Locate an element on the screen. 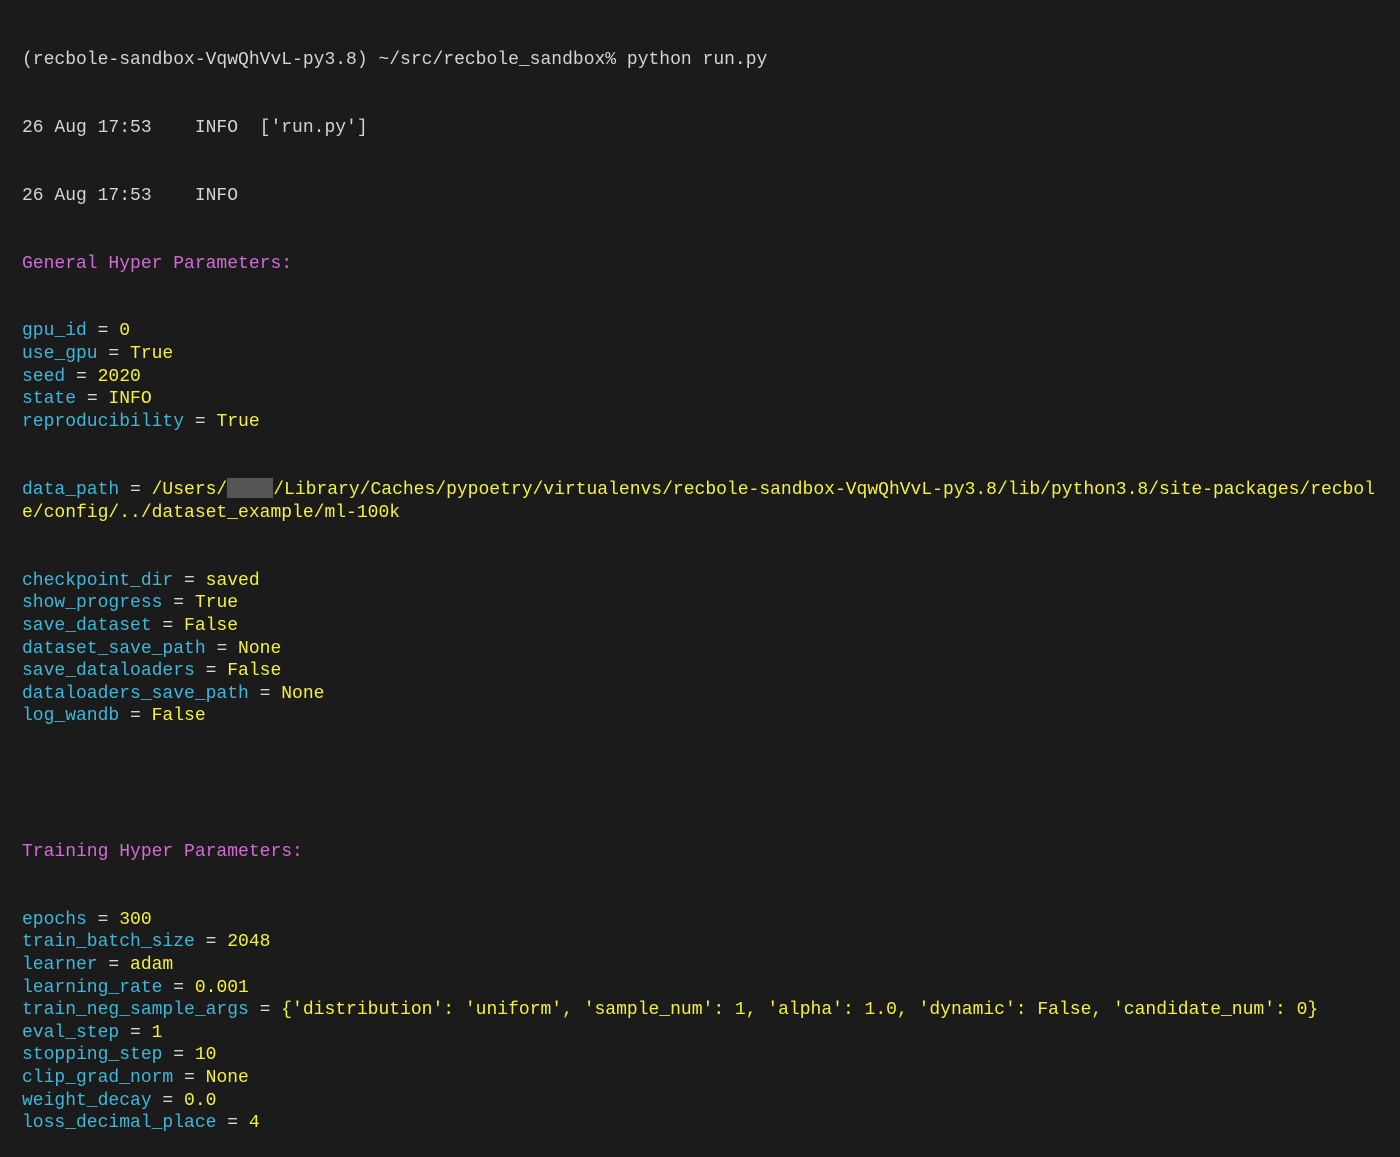 Image resolution: width=1400 pixels, height=1157 pixels. param-key: gpu_id is located at coordinates (54, 331).